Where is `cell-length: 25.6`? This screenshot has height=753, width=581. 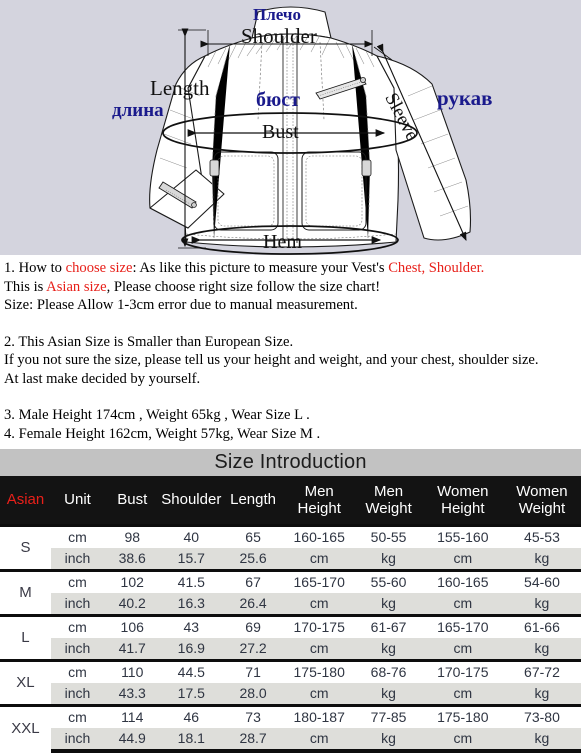
cell-length: 25.6 is located at coordinates (253, 558).